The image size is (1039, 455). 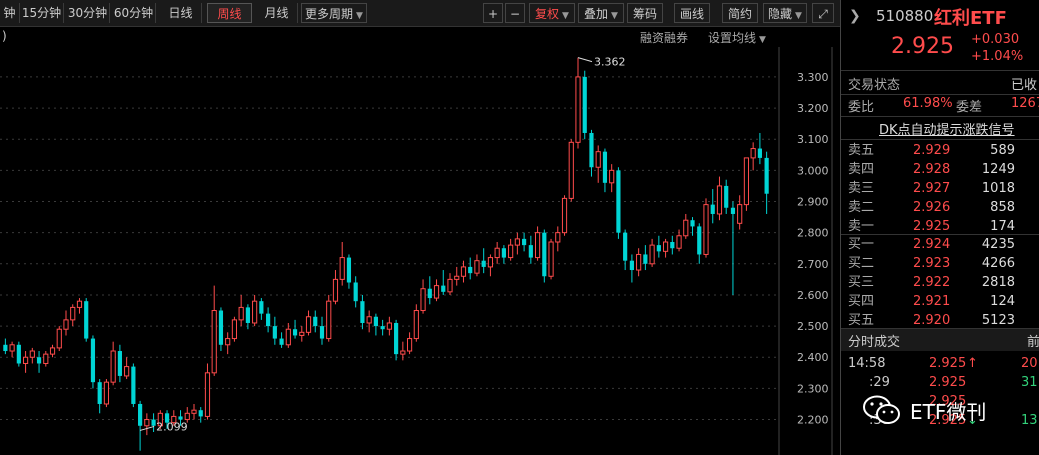 What do you see at coordinates (940, 207) in the screenshot?
I see `ask-level-row: 卖二 2.926 858` at bounding box center [940, 207].